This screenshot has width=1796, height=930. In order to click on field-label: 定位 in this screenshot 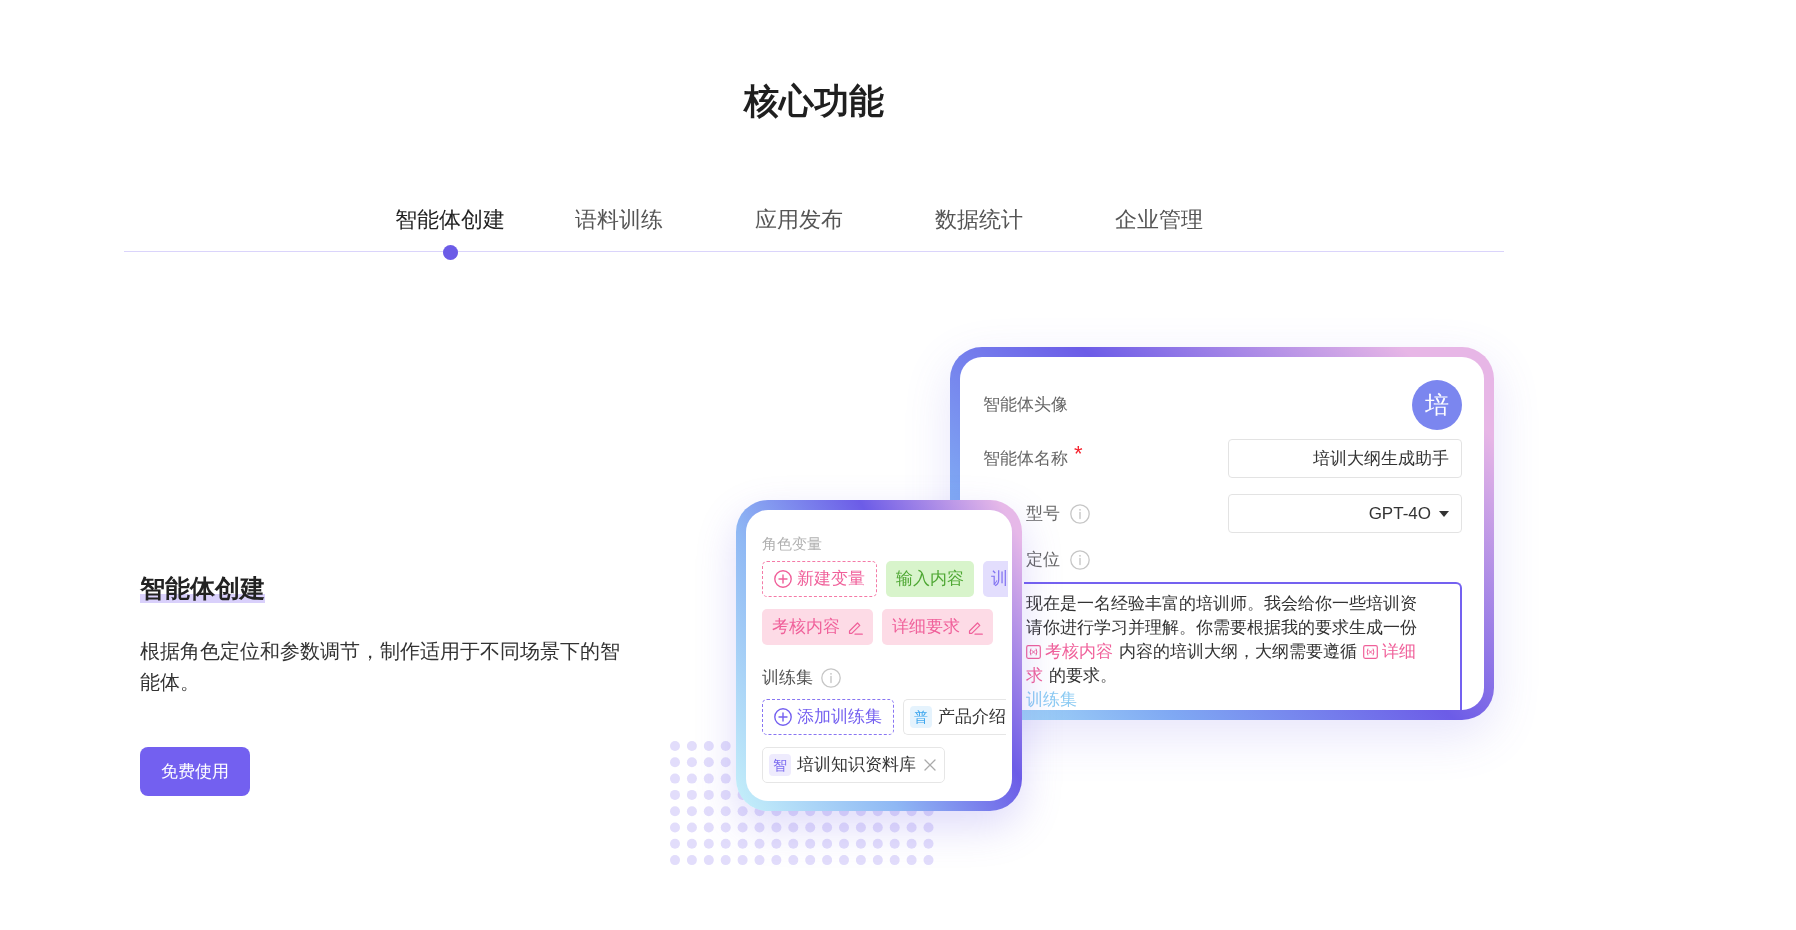, I will do `click(1043, 560)`.